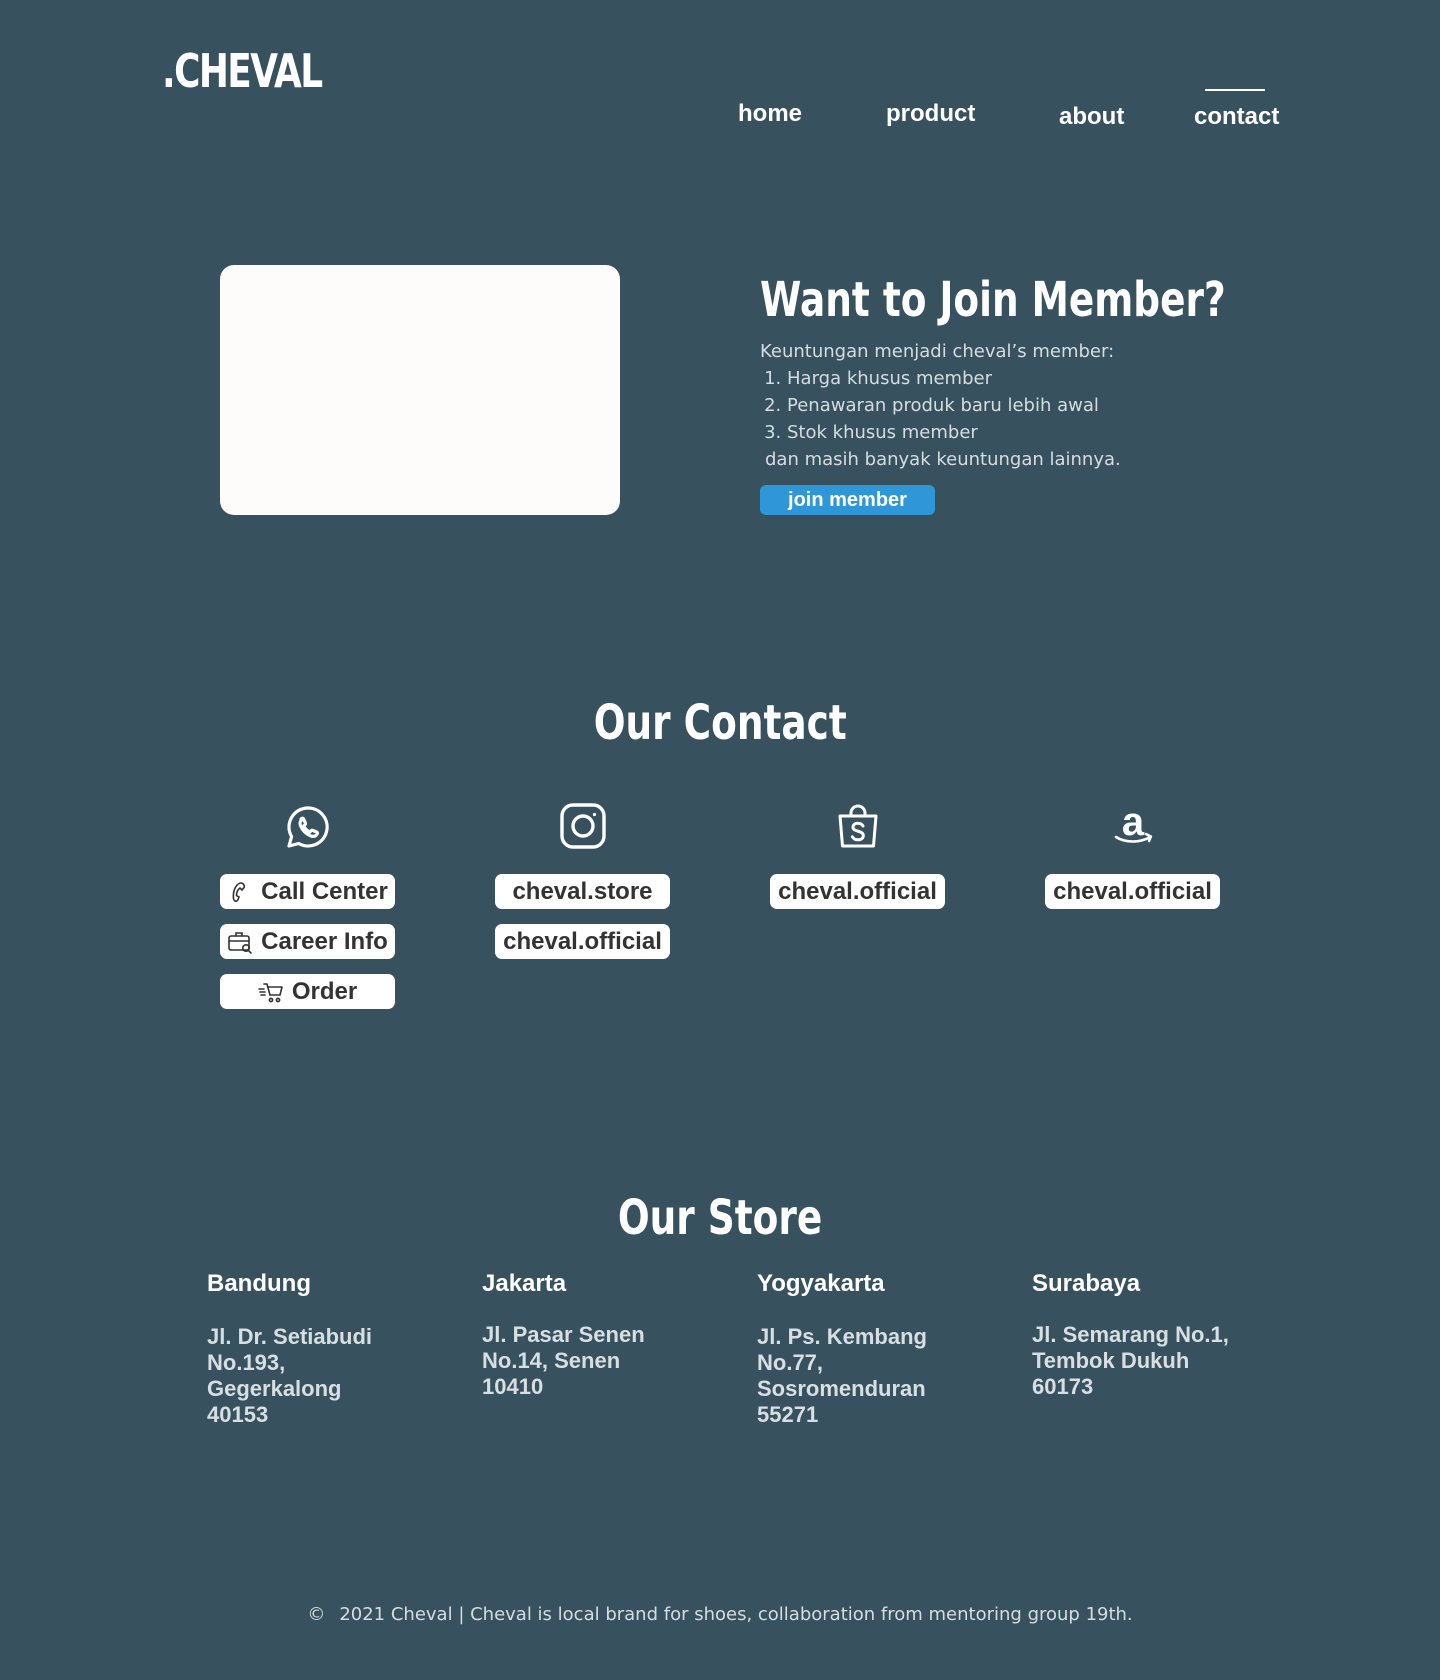 The height and width of the screenshot is (1680, 1440). Describe the element at coordinates (324, 941) in the screenshot. I see `career-info-label: Career Info` at that location.